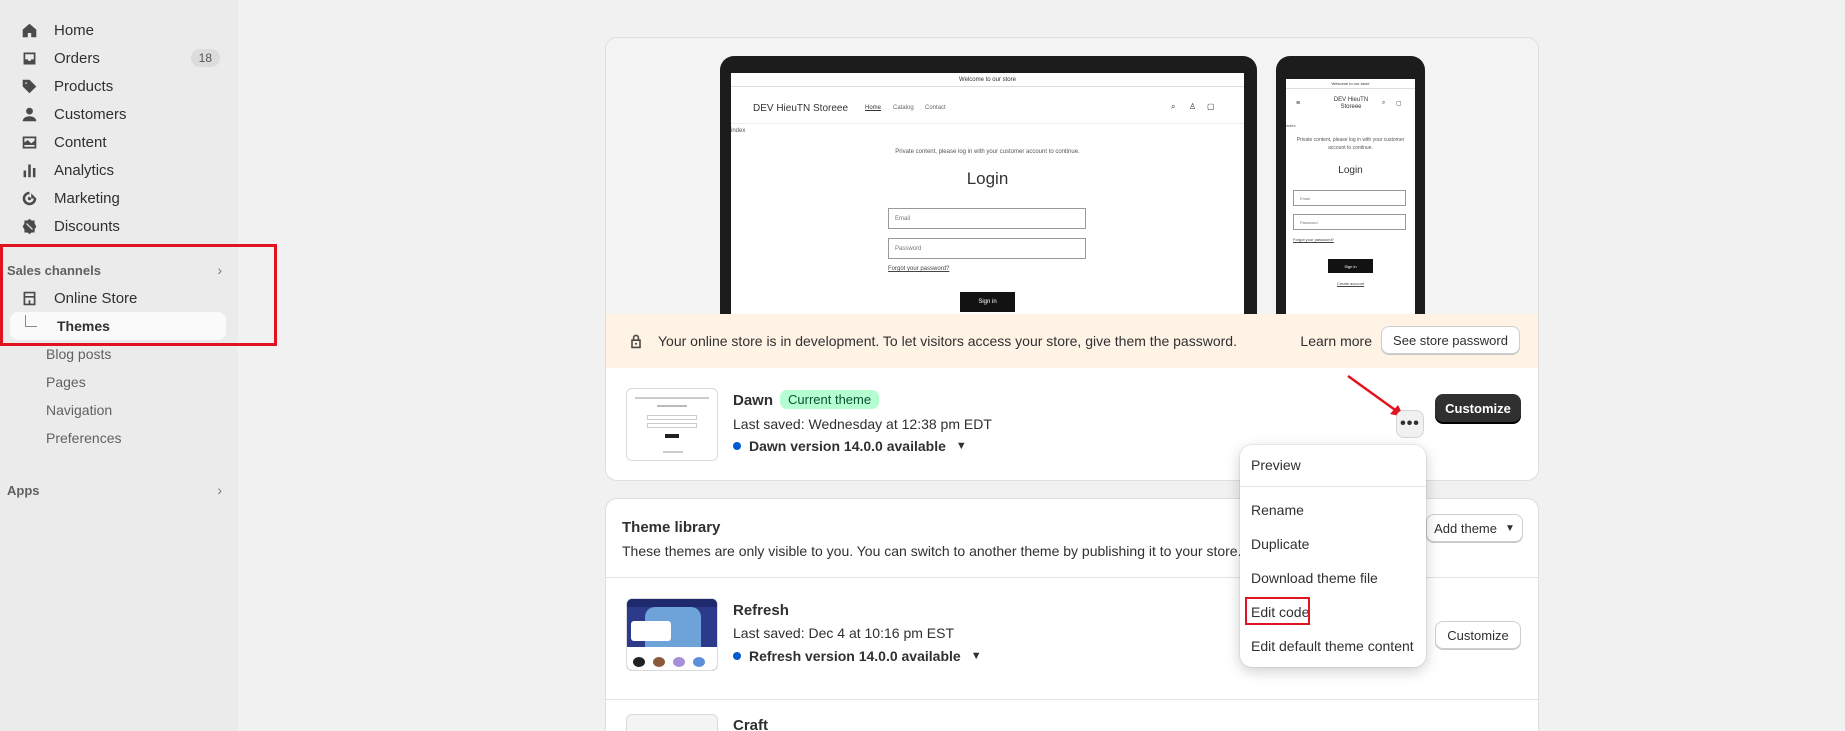 This screenshot has height=731, width=1845. I want to click on nav-home: Home, so click(117, 30).